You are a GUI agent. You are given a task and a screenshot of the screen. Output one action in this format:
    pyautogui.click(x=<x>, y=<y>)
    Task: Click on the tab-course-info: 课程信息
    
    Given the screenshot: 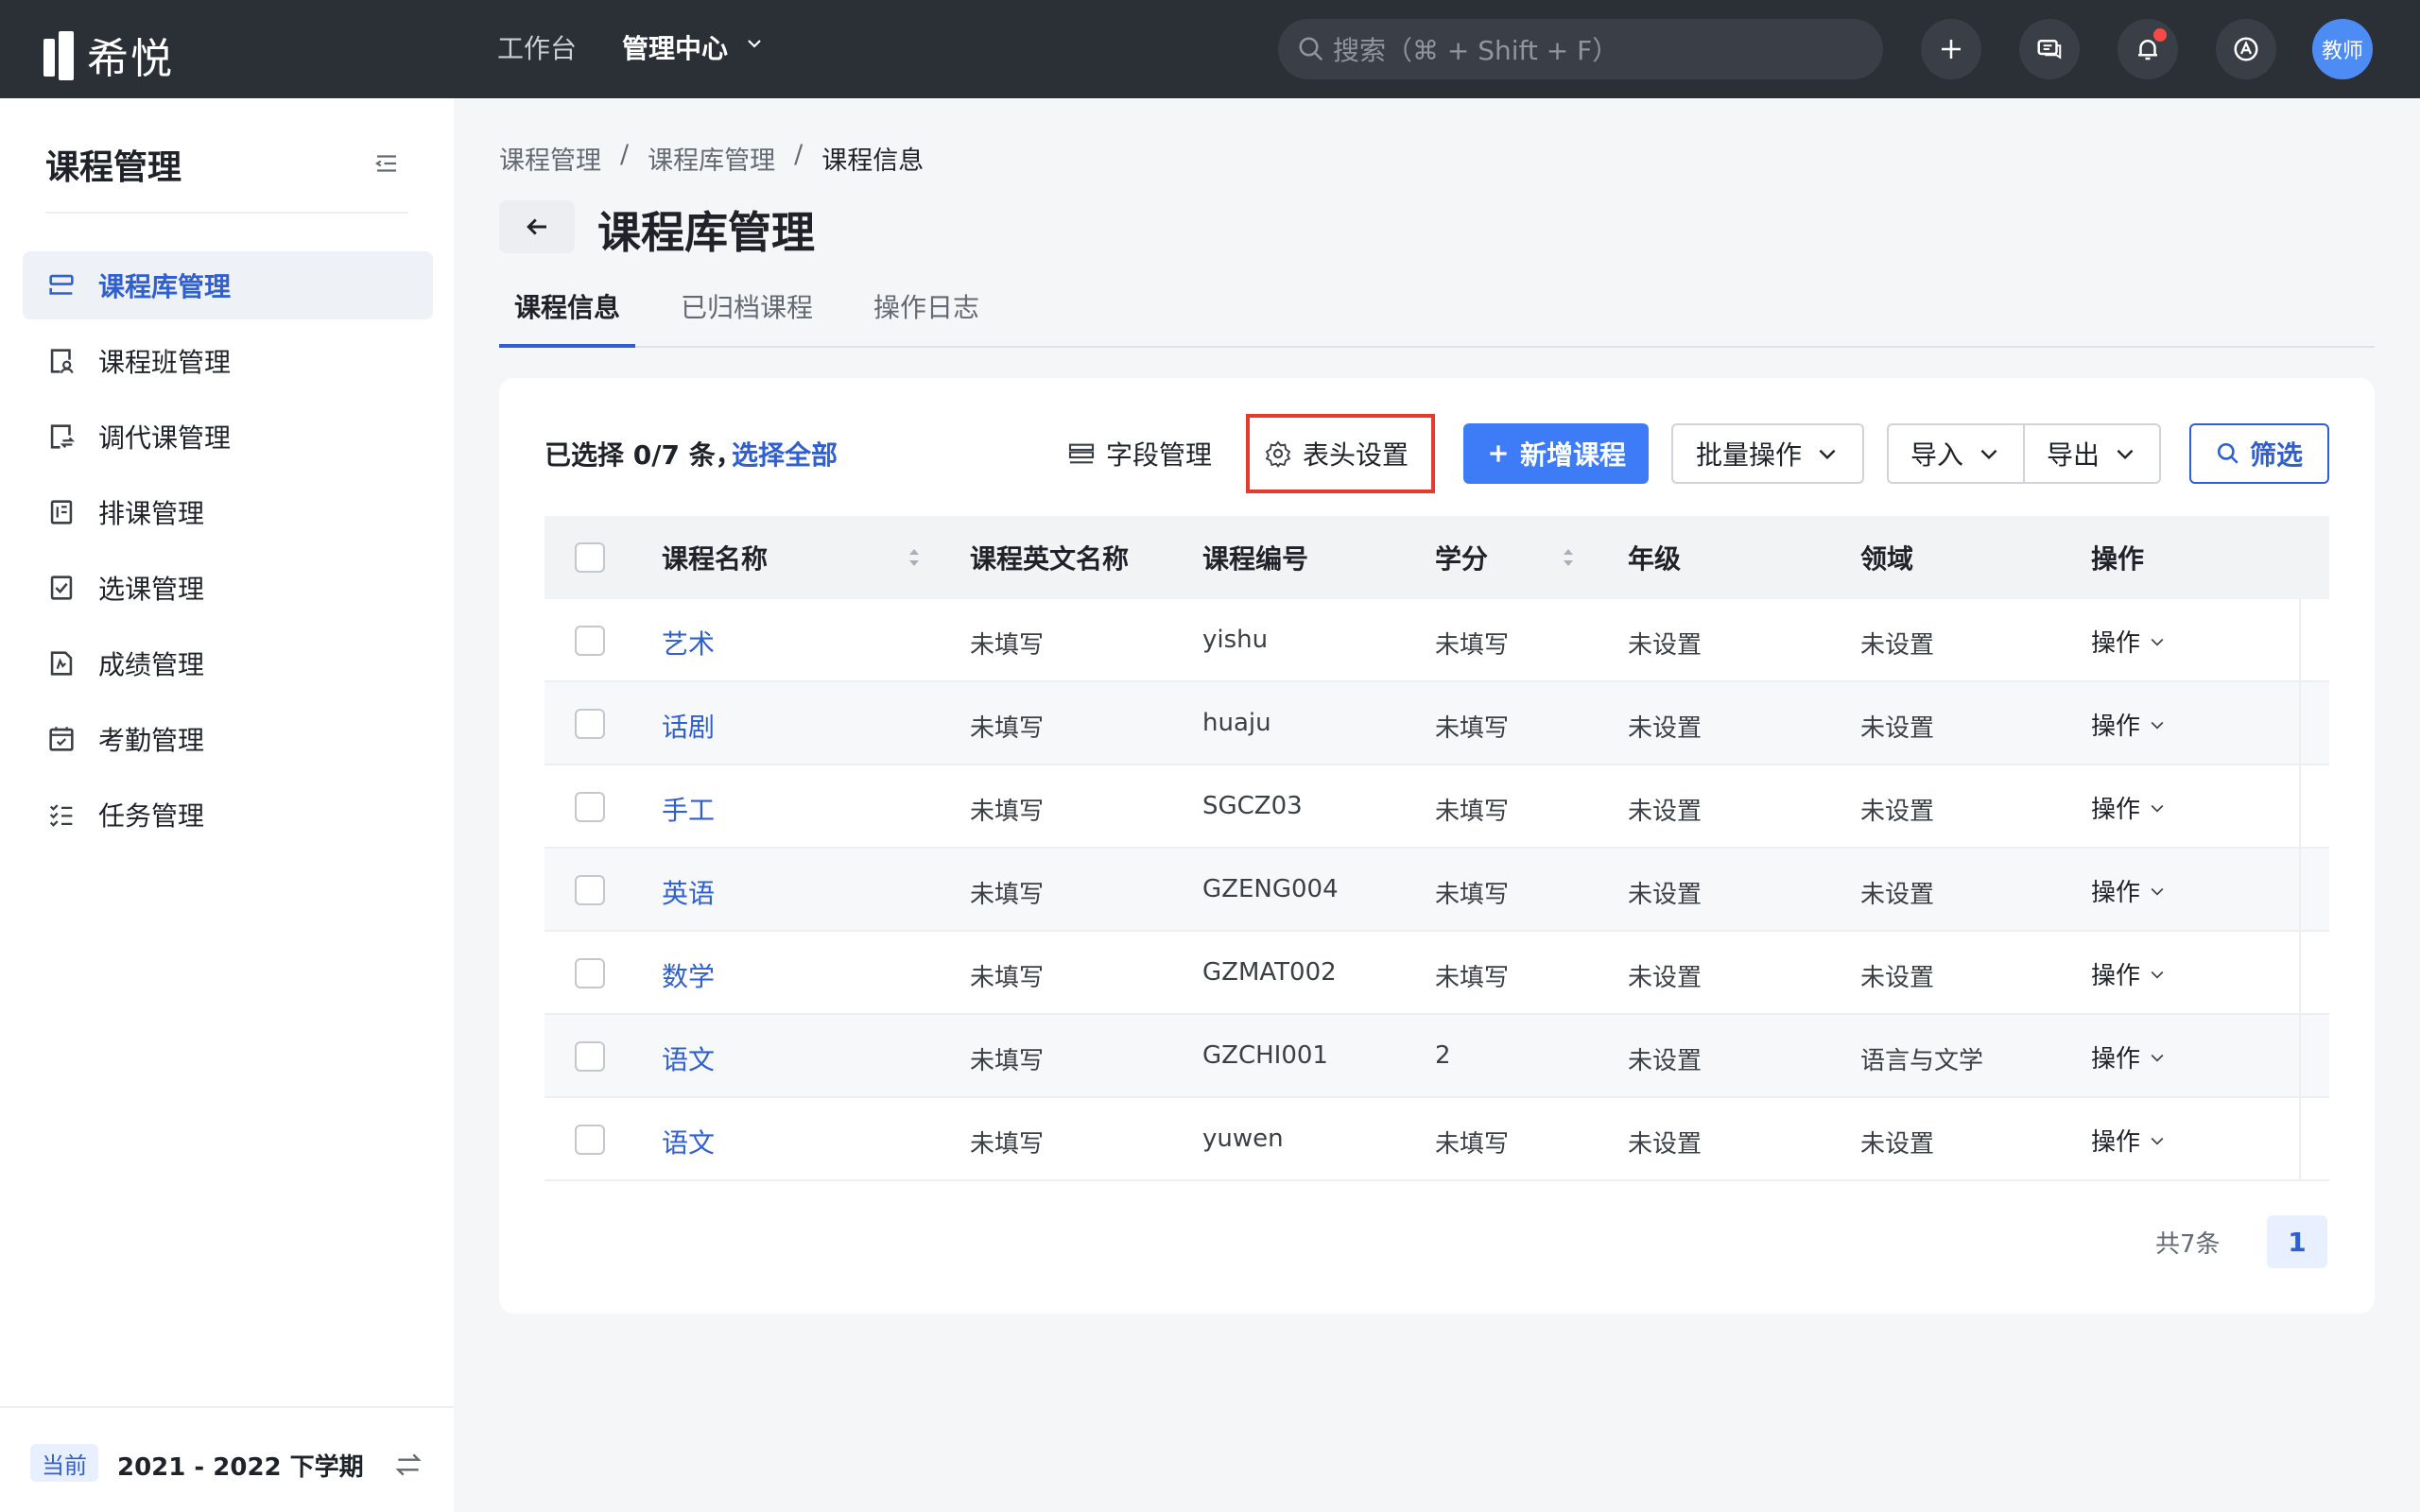 What is the action you would take?
    pyautogui.click(x=567, y=306)
    